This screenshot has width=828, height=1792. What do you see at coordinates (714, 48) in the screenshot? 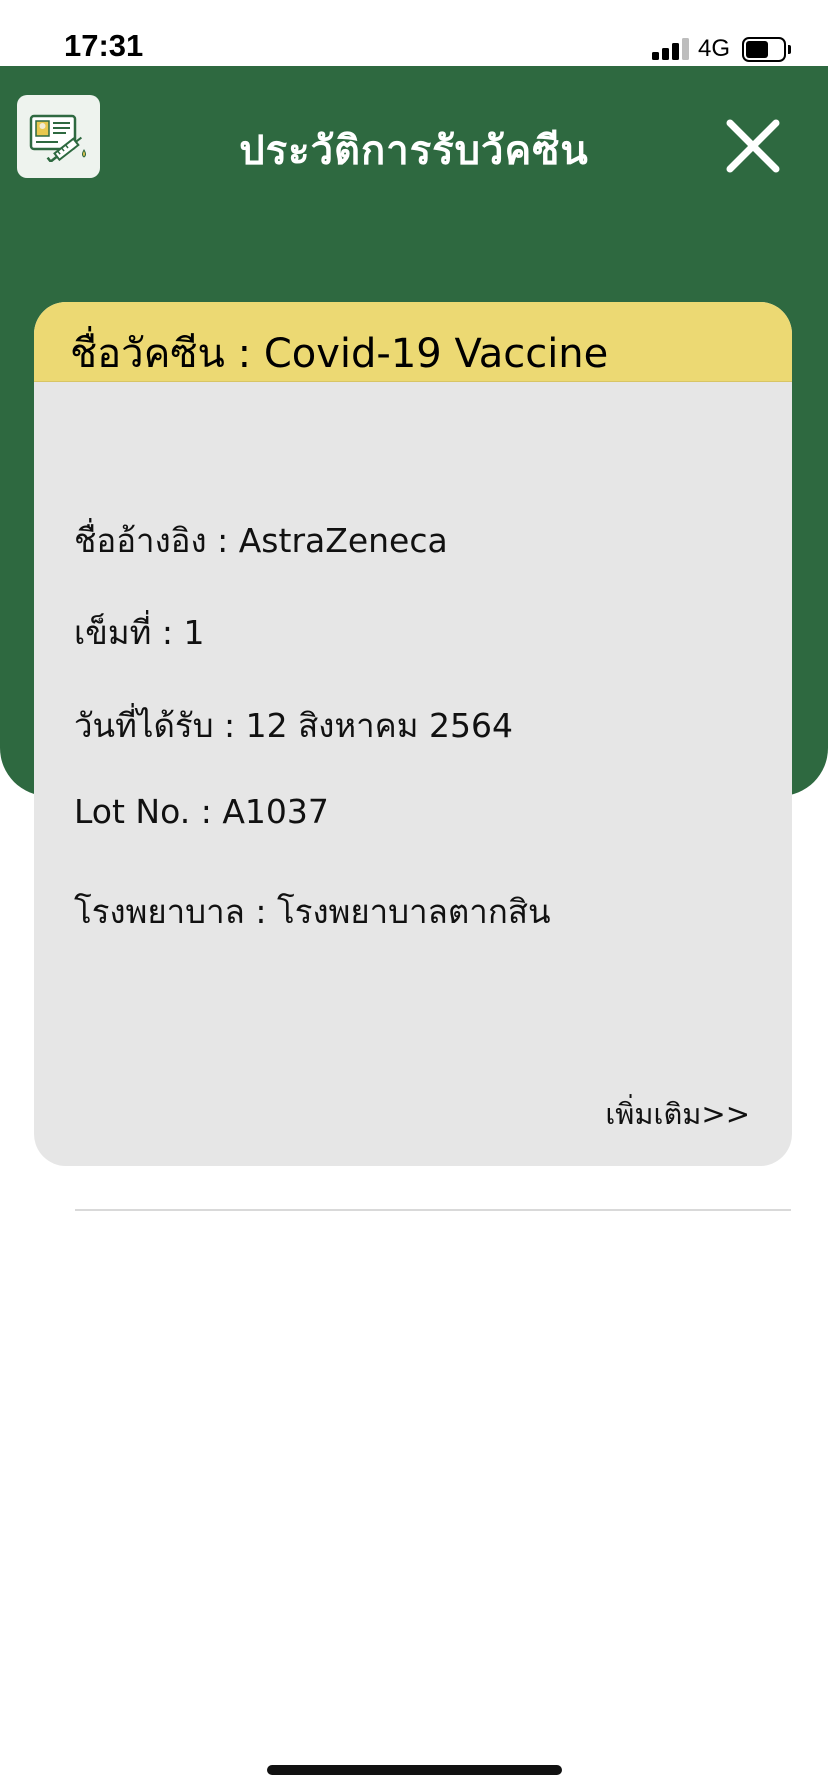
I see `network-type: 4G` at bounding box center [714, 48].